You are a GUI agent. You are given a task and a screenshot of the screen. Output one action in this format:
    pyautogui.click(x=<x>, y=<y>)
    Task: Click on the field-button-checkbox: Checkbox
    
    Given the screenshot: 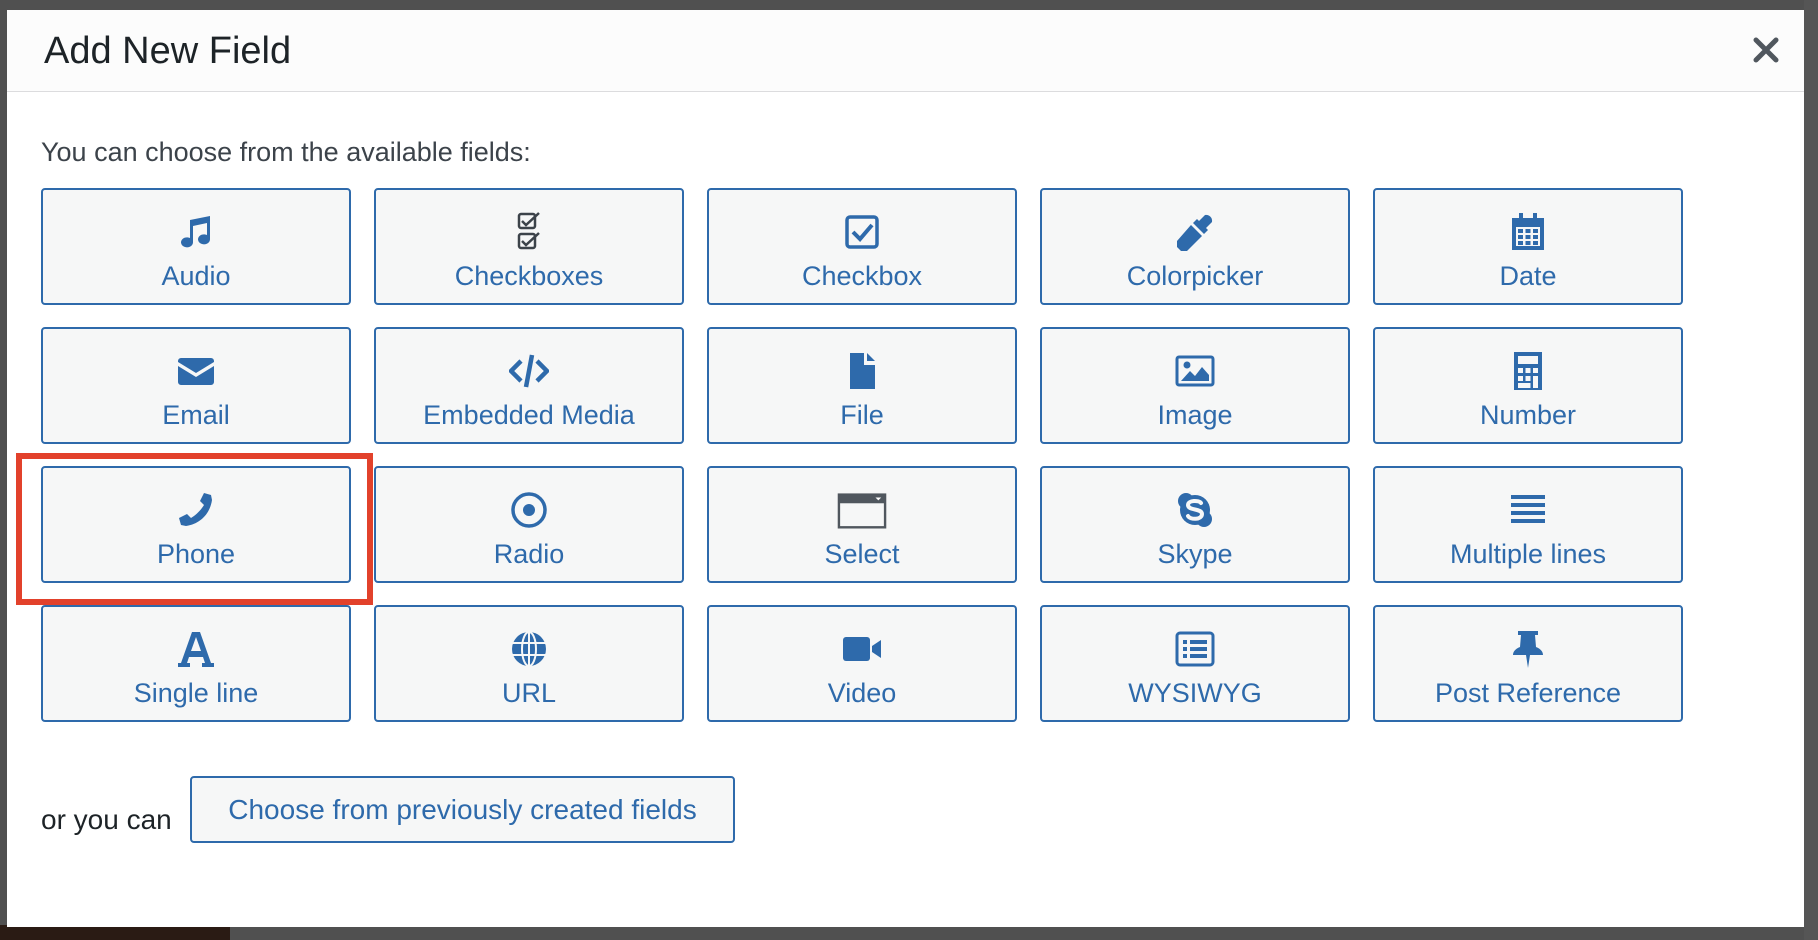 What is the action you would take?
    pyautogui.click(x=862, y=246)
    